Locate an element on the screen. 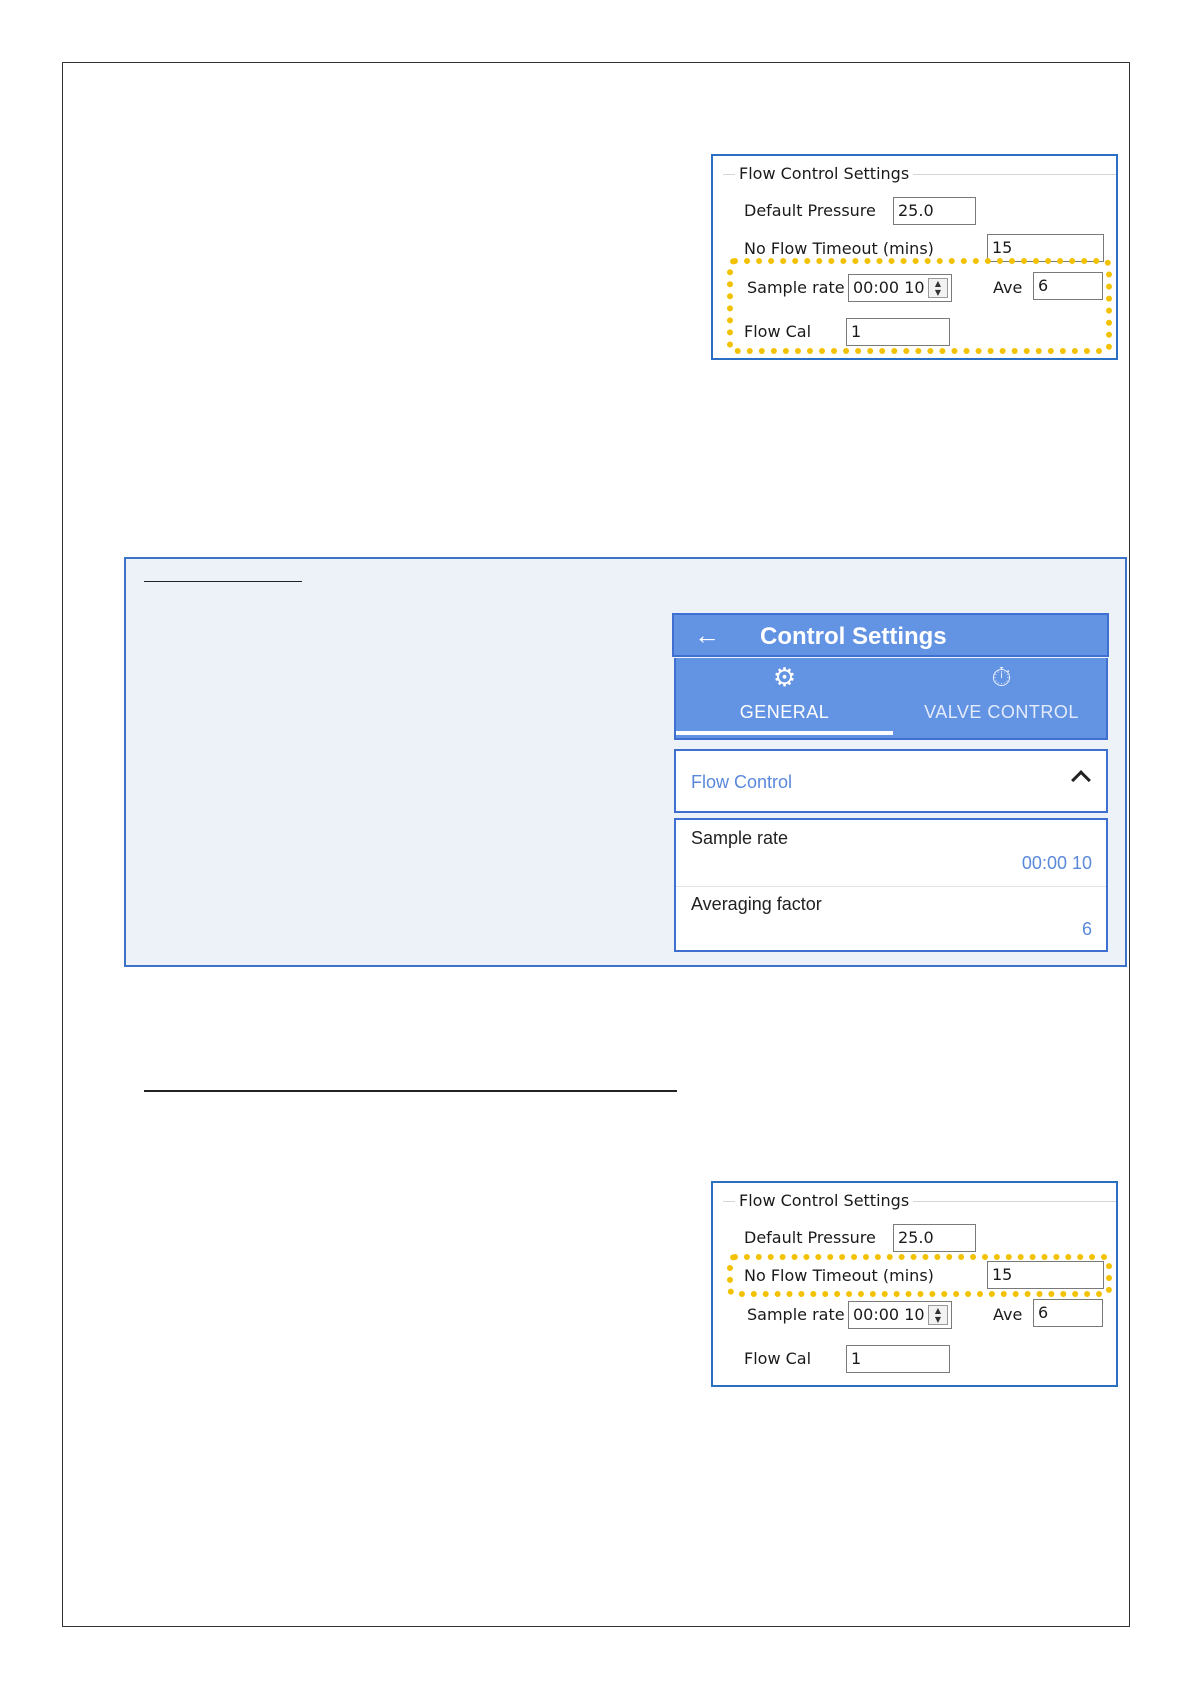 The height and width of the screenshot is (1684, 1191). settings-list: Sample rate 00:00 10 Averaging factor 6 is located at coordinates (891, 885).